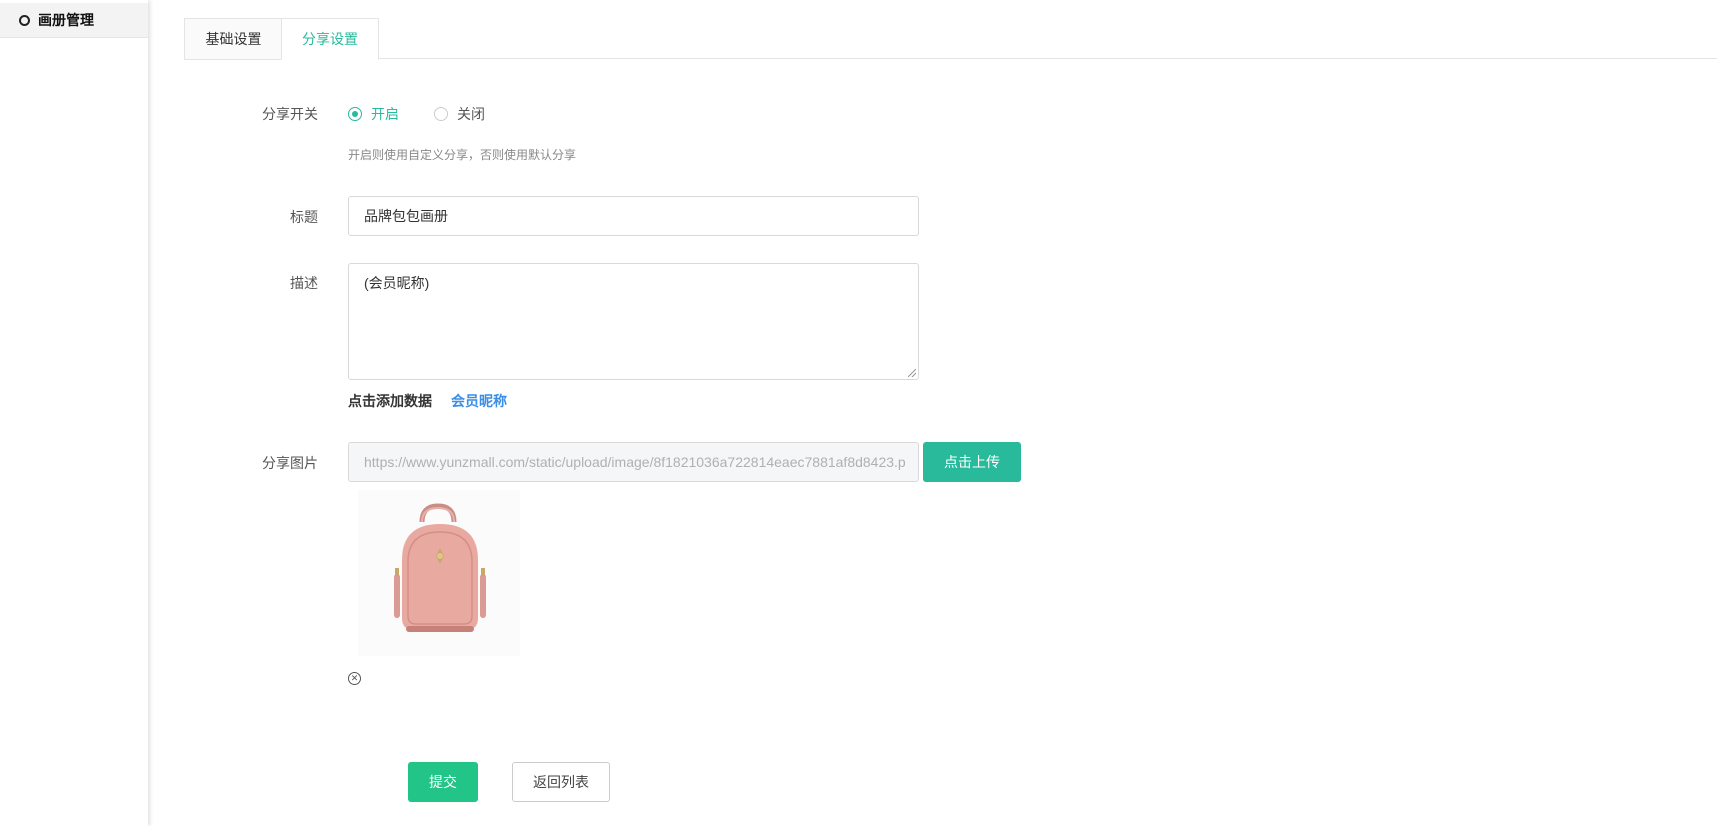 The height and width of the screenshot is (826, 1717). Describe the element at coordinates (233, 39) in the screenshot. I see `tab-basic-settings: 基础设置` at that location.